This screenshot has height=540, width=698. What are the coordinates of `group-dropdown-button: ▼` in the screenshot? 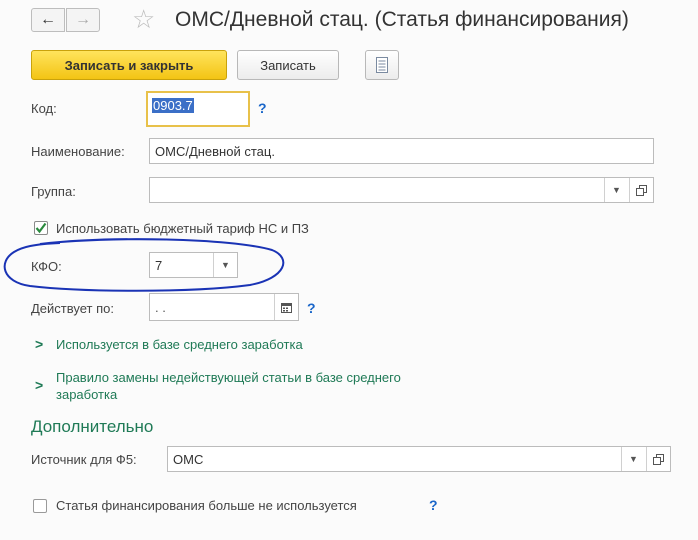 It's located at (616, 190).